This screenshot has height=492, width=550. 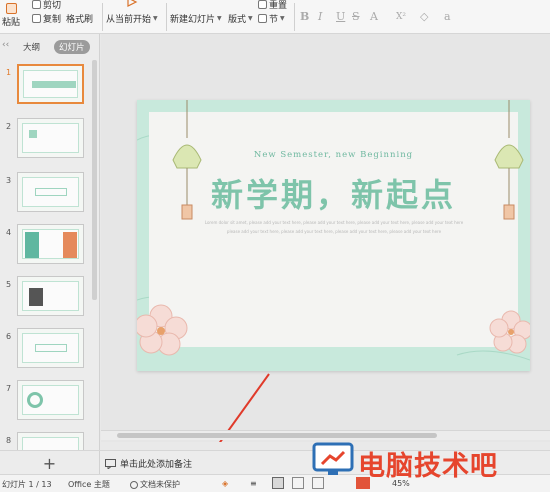 I want to click on add-slide-button: +, so click(x=50, y=463).